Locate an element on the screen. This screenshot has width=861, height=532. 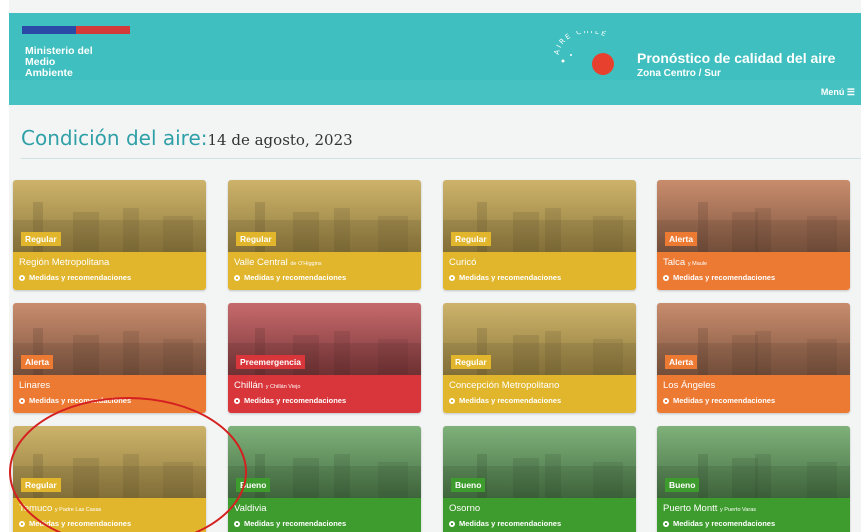
ministry-line: Ambiente is located at coordinates (49, 73).